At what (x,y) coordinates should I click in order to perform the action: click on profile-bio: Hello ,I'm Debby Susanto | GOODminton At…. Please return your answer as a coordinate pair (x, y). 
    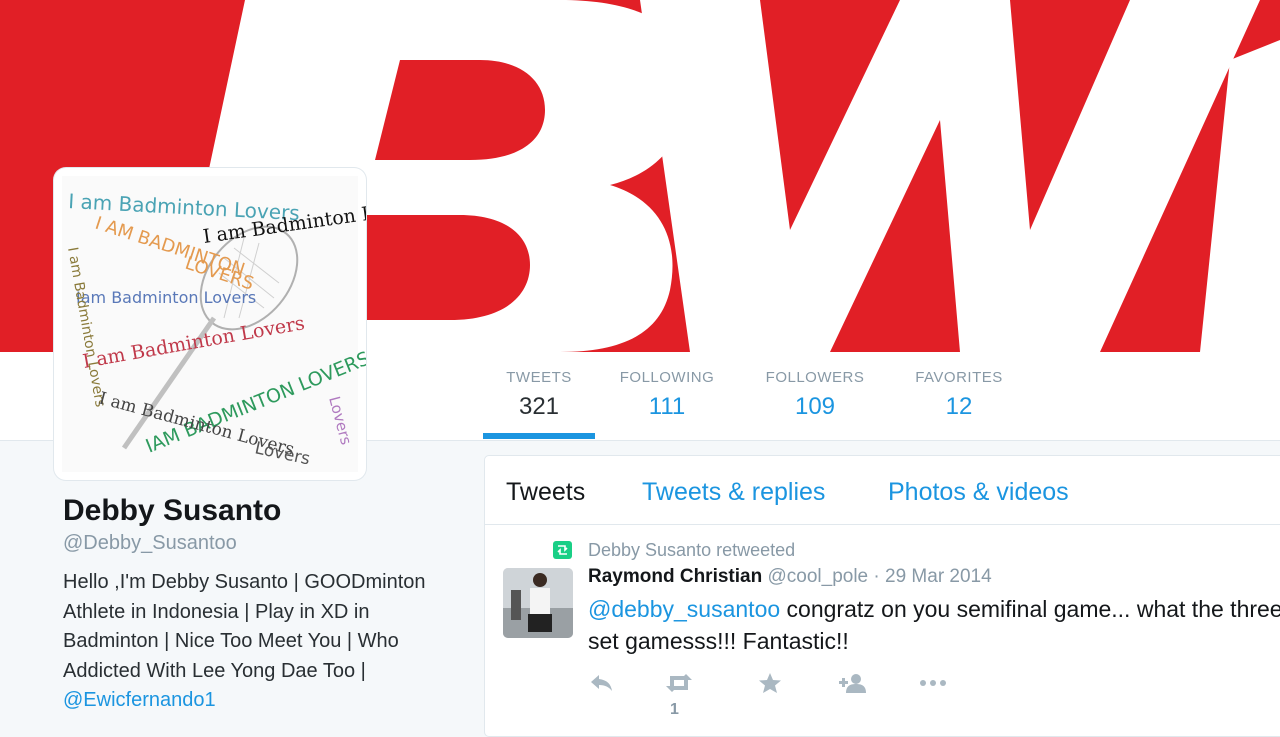
    Looking at the image, I should click on (263, 642).